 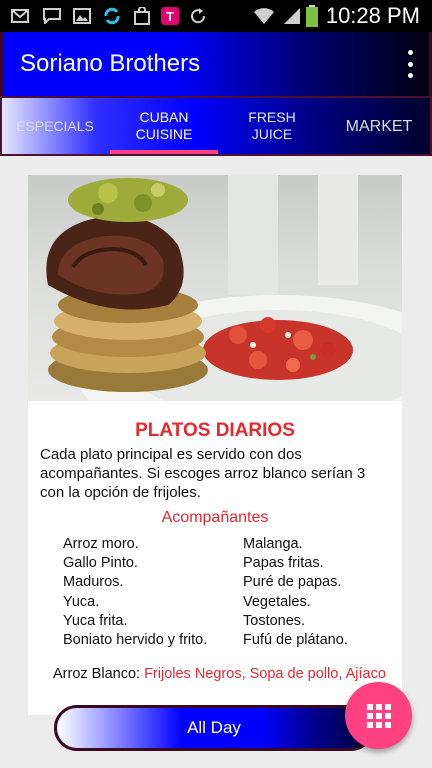 I want to click on tab-label: ESPECIALS, so click(x=55, y=125).